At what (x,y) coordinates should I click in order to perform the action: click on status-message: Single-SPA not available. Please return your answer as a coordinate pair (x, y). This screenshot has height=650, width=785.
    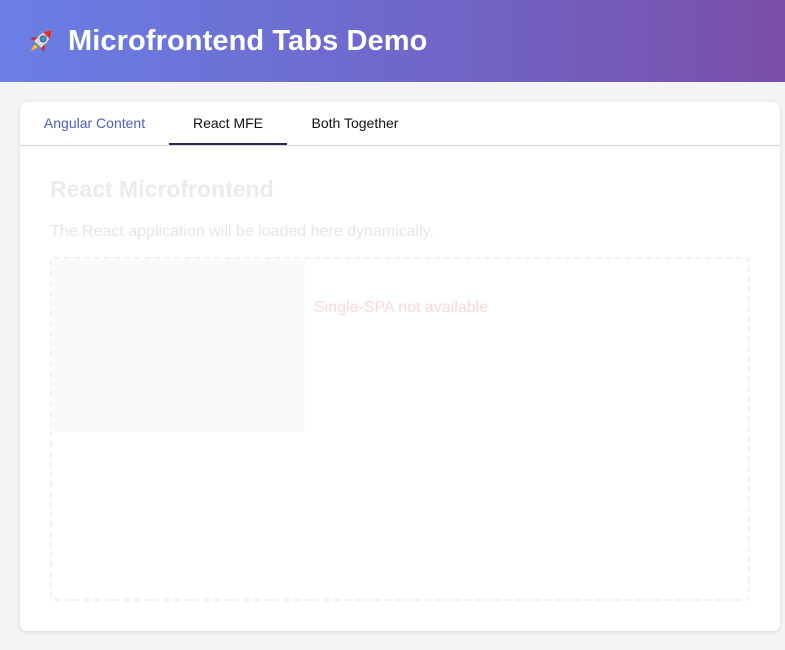
    Looking at the image, I should click on (401, 307).